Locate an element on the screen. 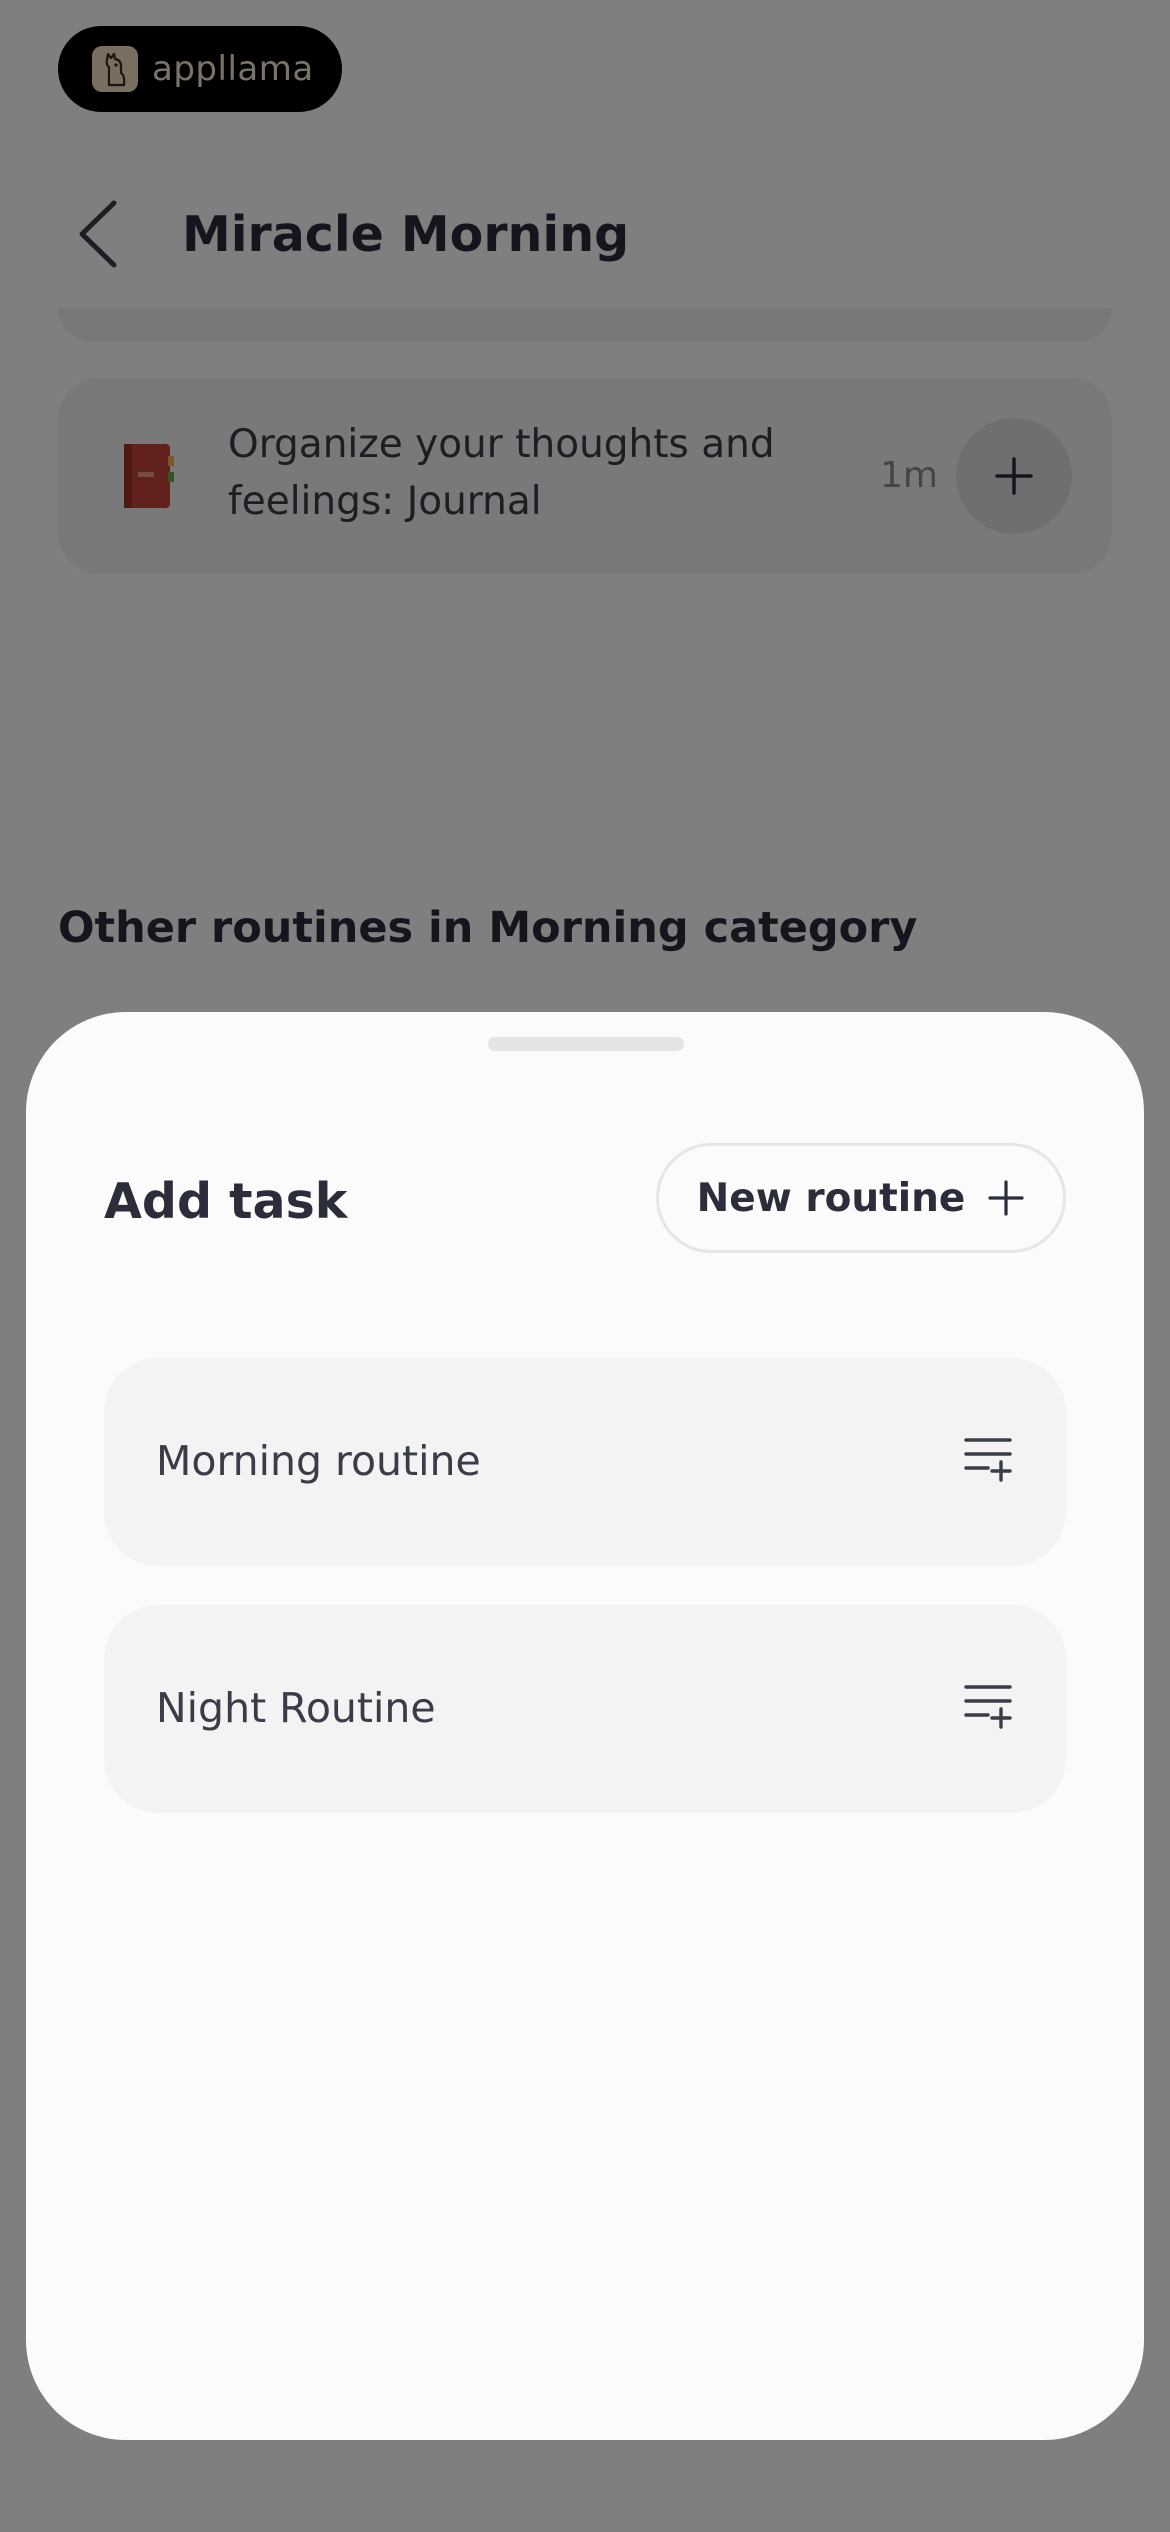 The height and width of the screenshot is (2532, 1170). new-routine-button: New routine is located at coordinates (861, 1198).